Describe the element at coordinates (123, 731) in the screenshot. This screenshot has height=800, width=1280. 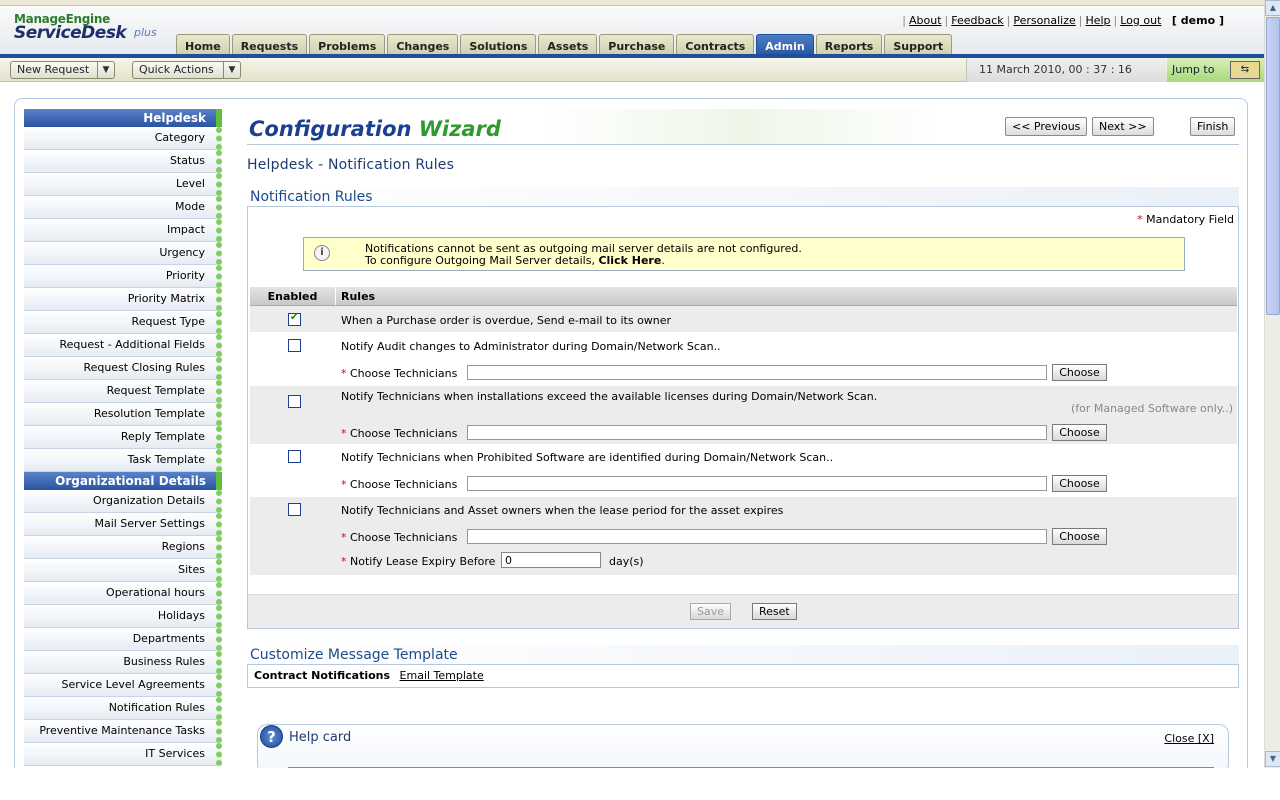
I see `sidebar-item-preventive-maintenance-tasks: Preventive Maintenance Tasks` at that location.